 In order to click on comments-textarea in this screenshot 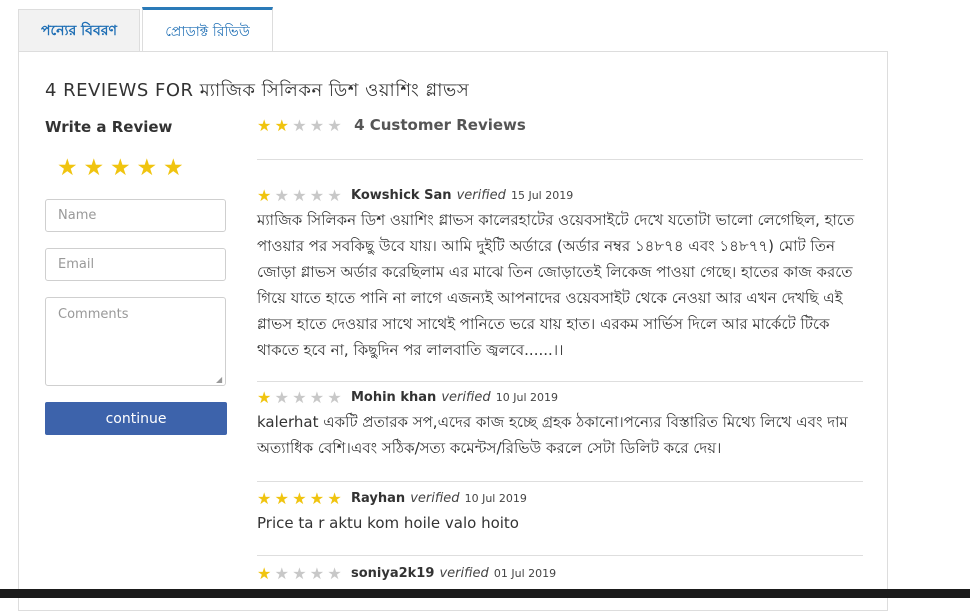, I will do `click(135, 341)`.